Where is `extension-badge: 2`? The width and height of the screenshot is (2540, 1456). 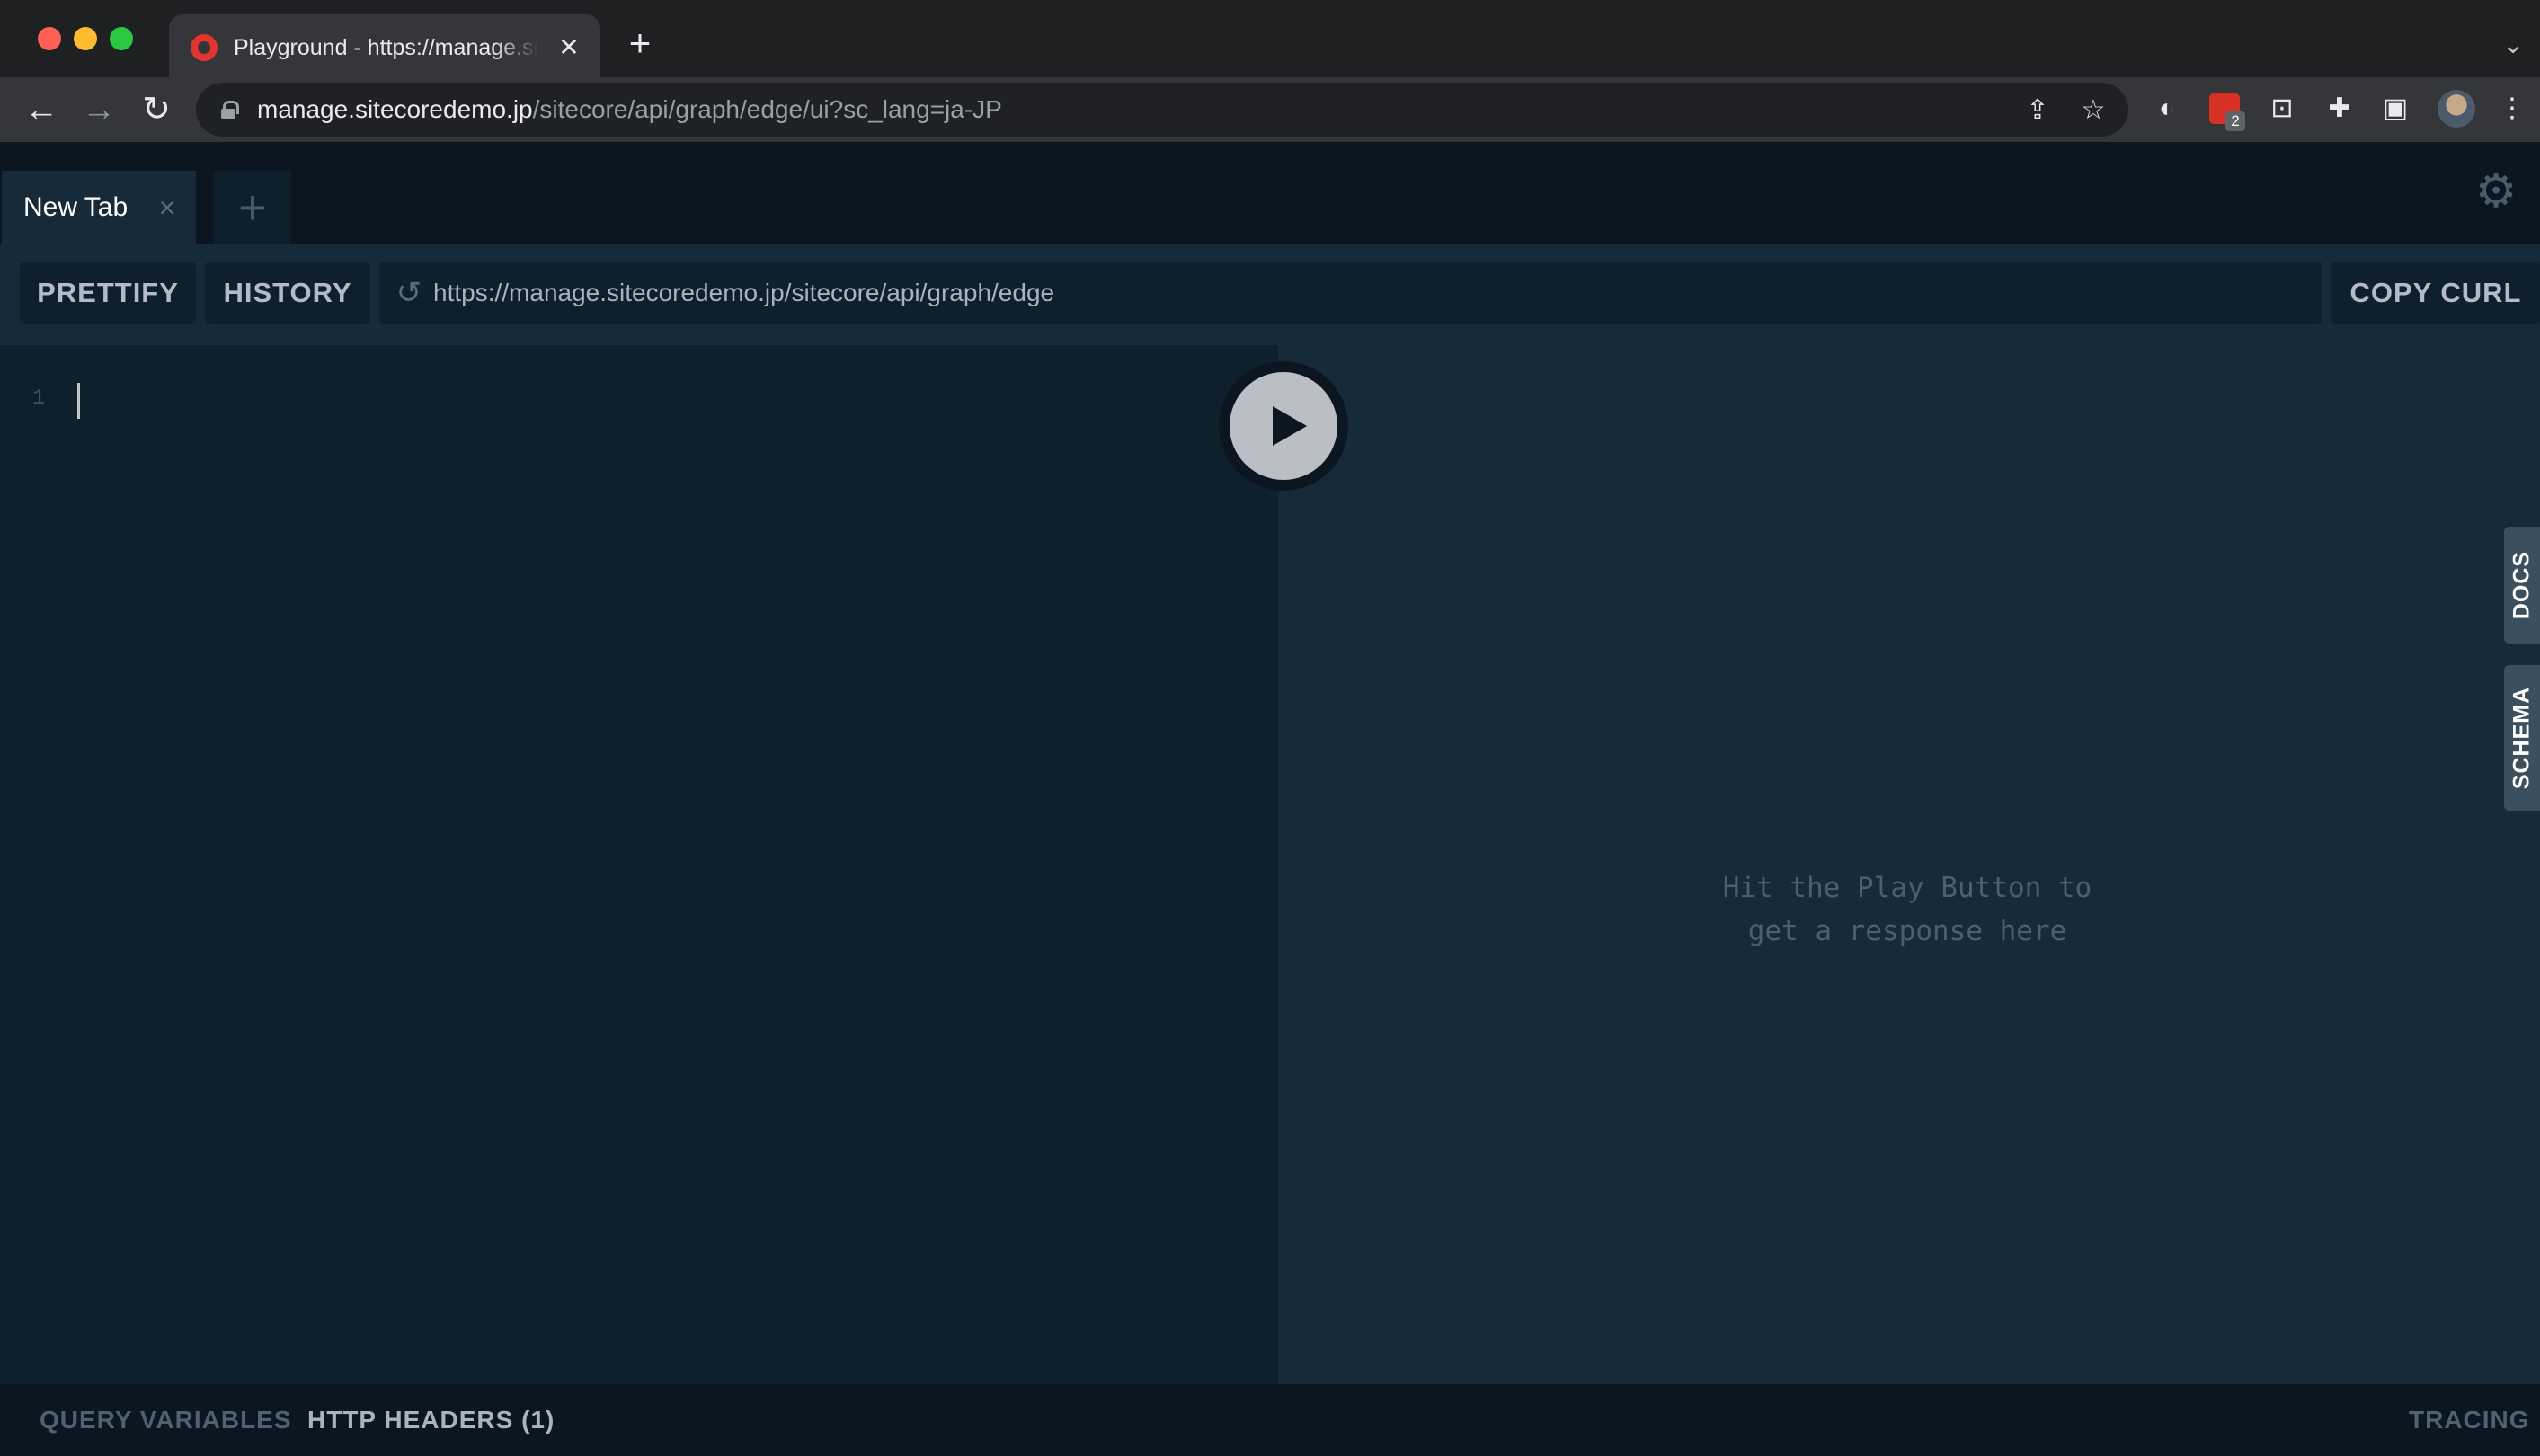
extension-badge: 2 is located at coordinates (2235, 121).